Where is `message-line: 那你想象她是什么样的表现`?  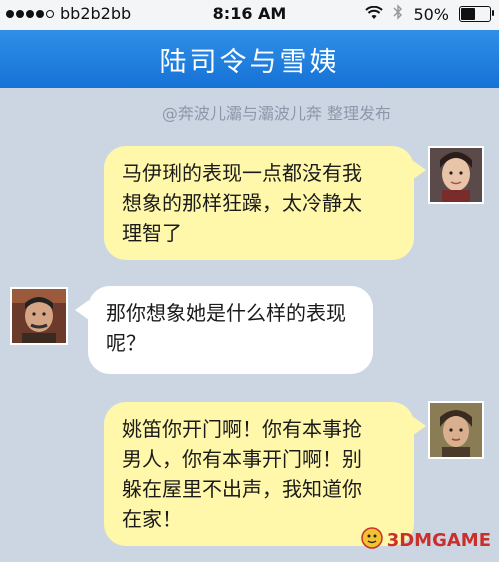 message-line: 那你想象她是什么样的表现 is located at coordinates (226, 313).